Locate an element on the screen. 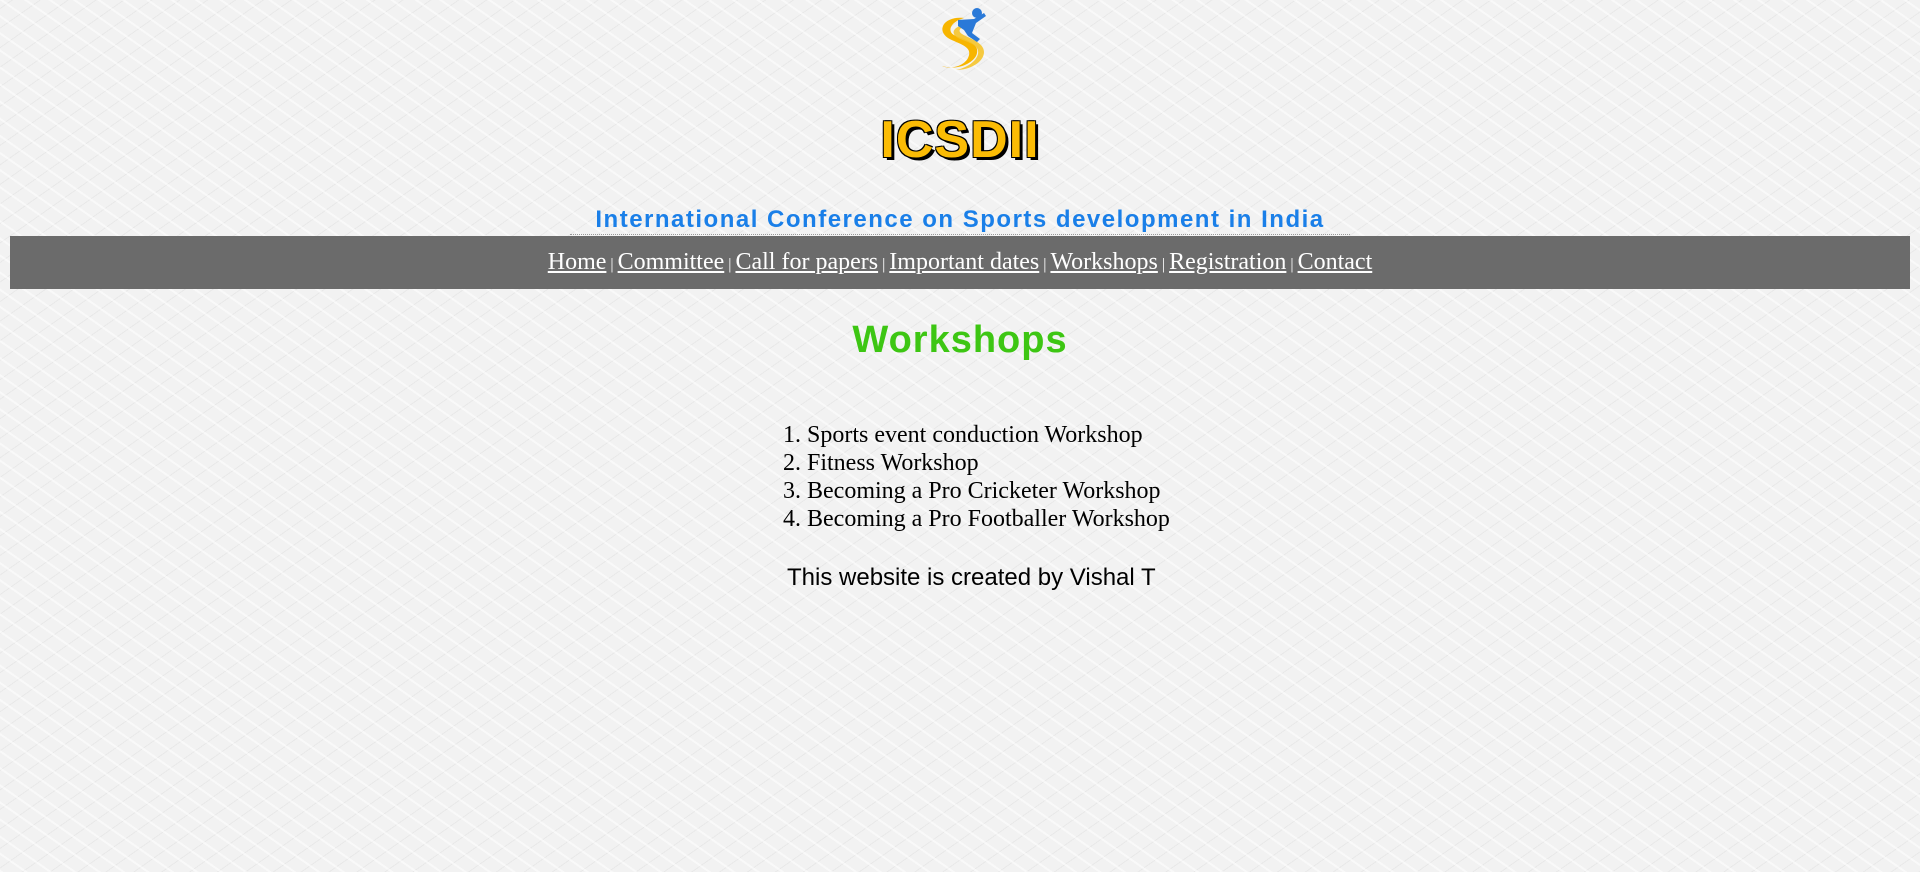 The width and height of the screenshot is (1920, 872). nav-link-registration: Registration is located at coordinates (1227, 262).